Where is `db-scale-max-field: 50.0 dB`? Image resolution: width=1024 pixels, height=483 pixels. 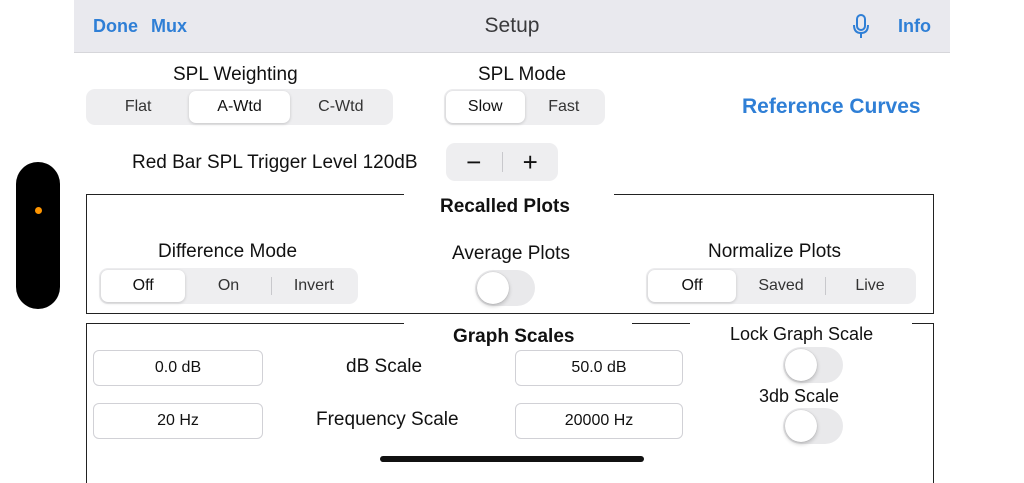
db-scale-max-field: 50.0 dB is located at coordinates (599, 368).